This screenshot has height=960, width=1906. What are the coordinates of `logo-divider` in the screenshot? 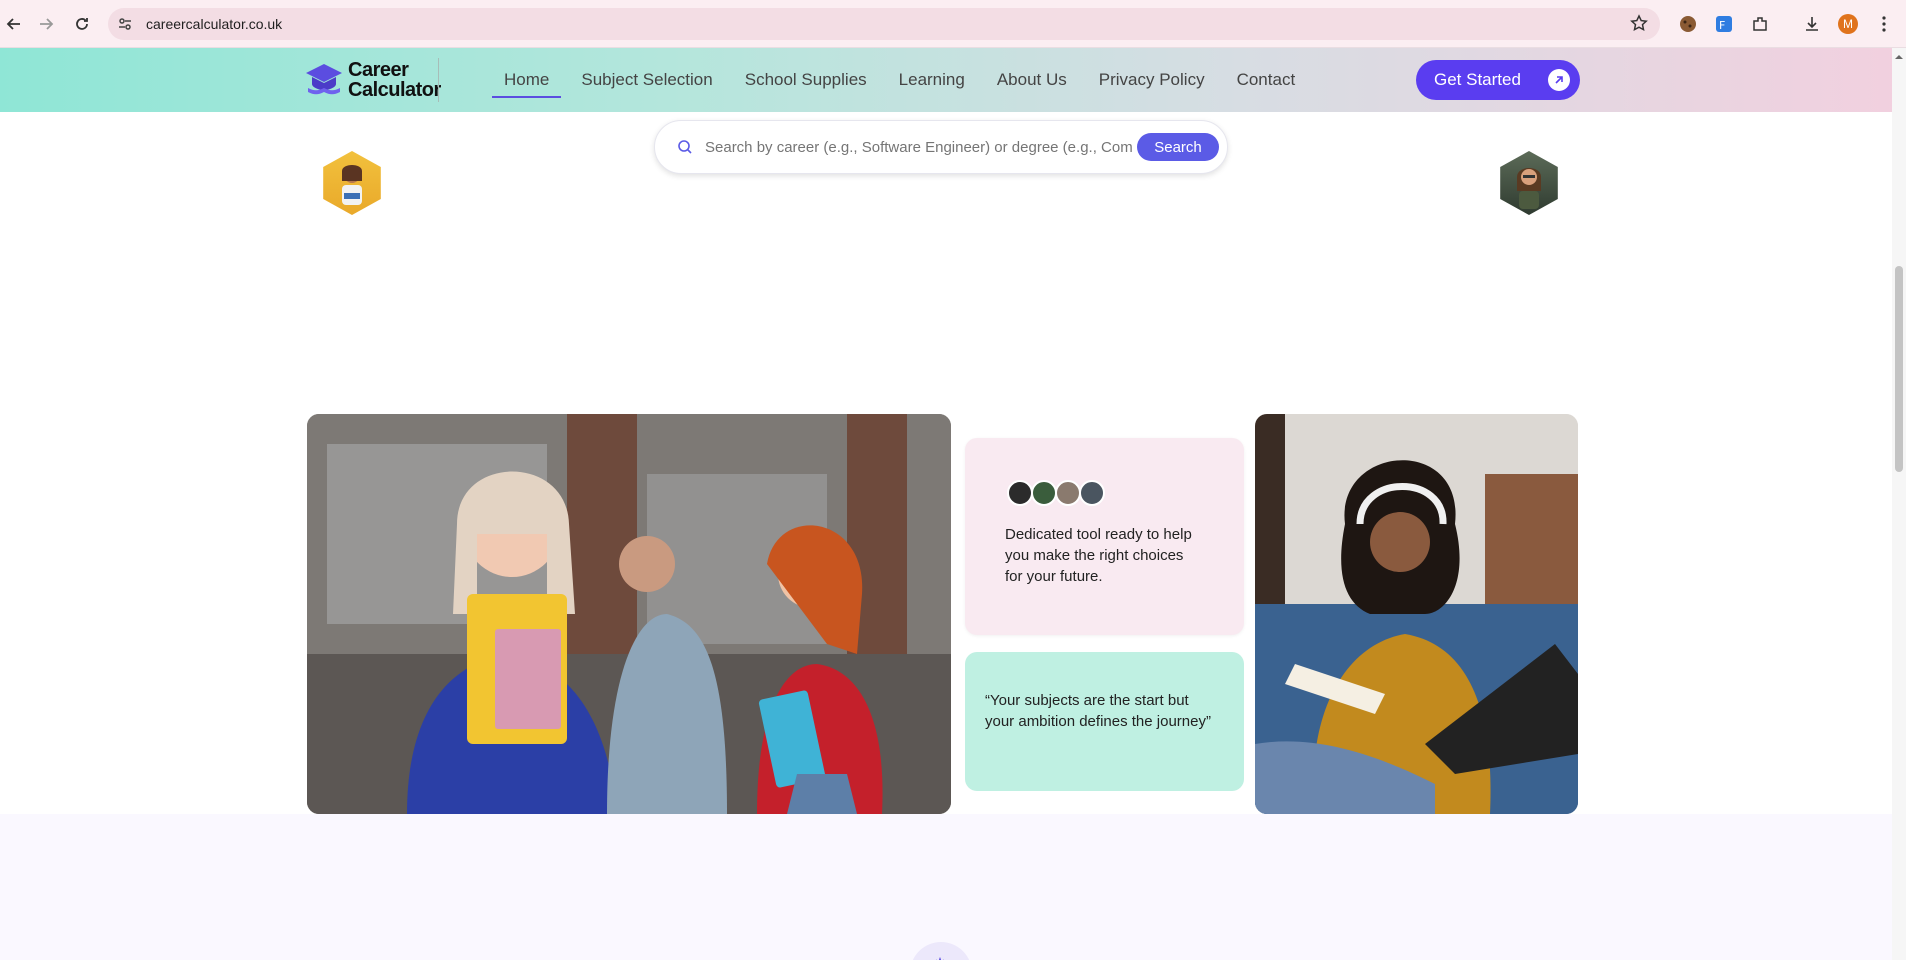 It's located at (438, 80).